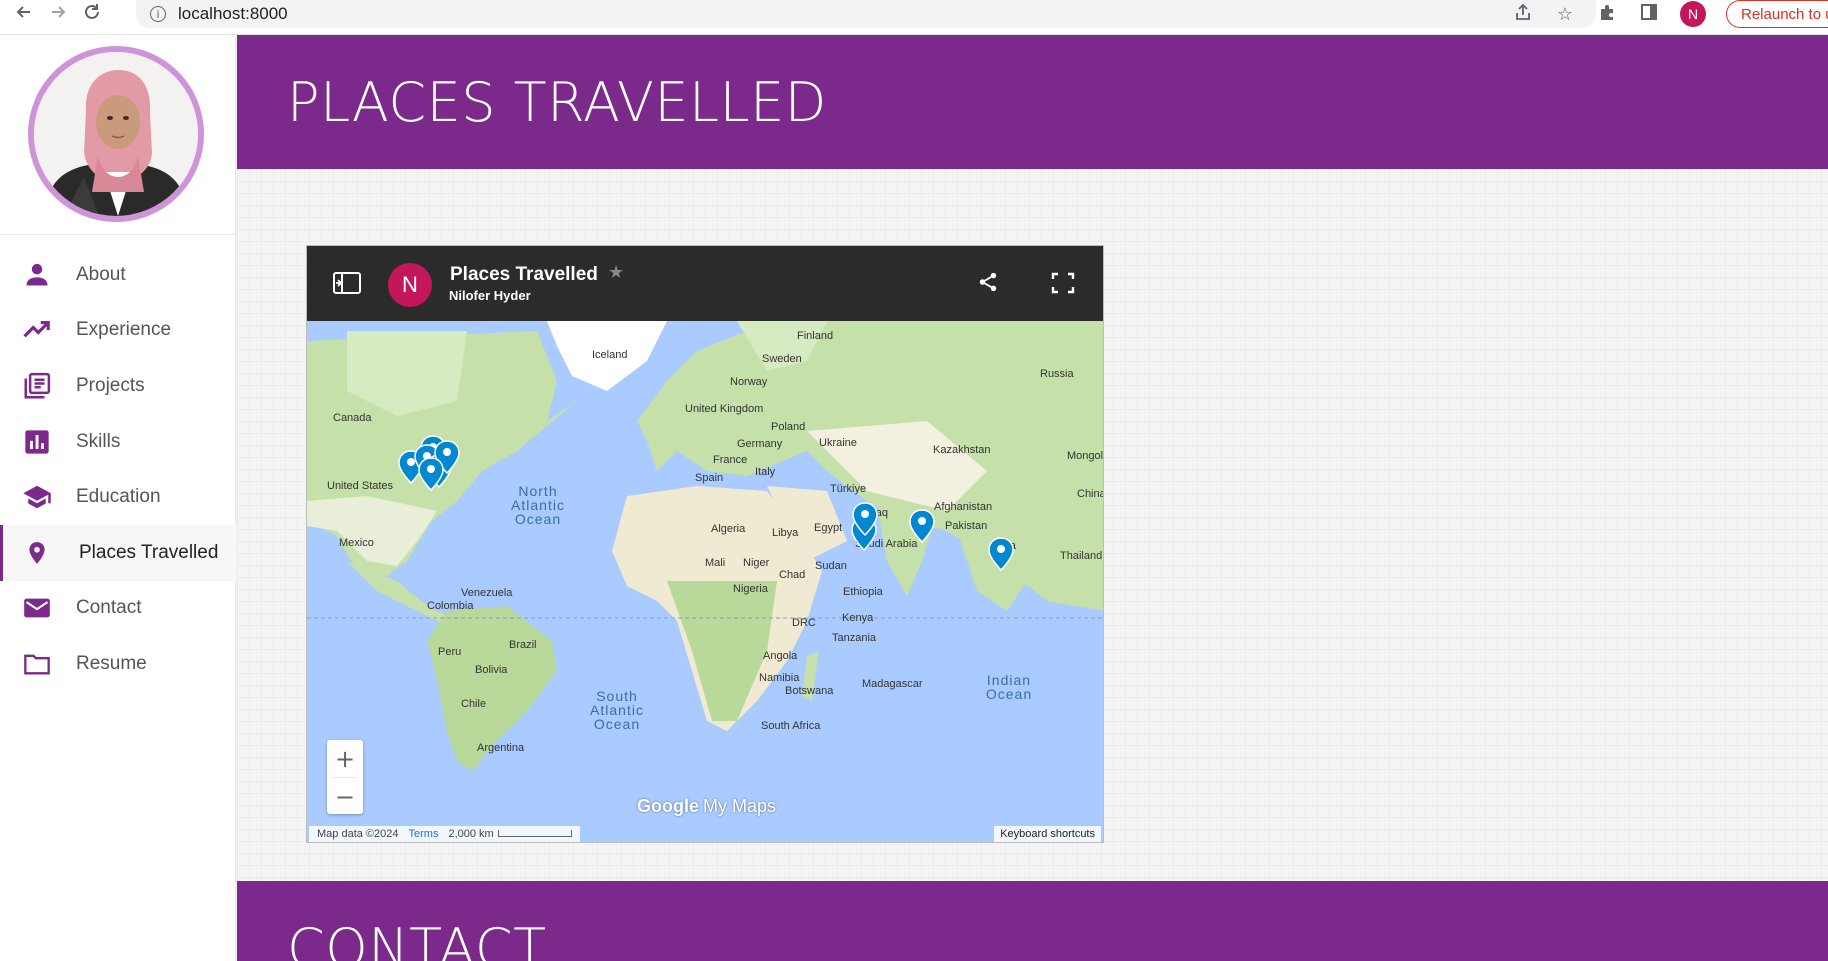 The width and height of the screenshot is (1828, 961). I want to click on map-author-name: Nilofer Hyder, so click(490, 295).